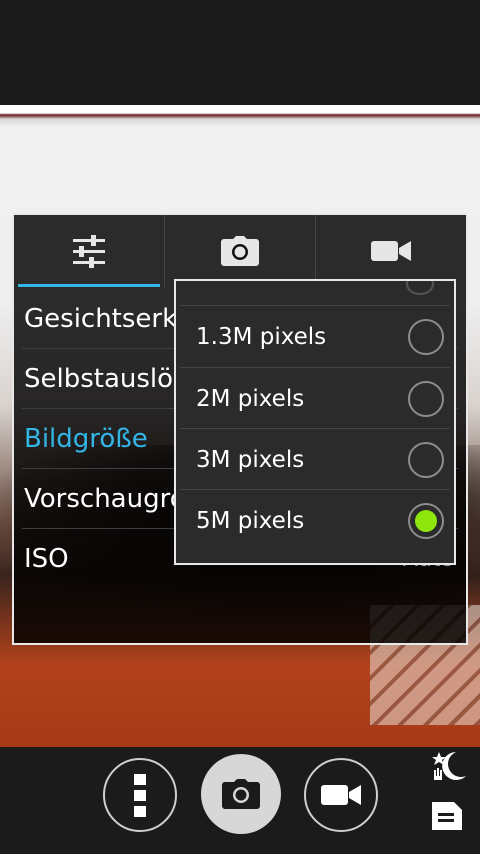 This screenshot has height=854, width=480. What do you see at coordinates (250, 398) in the screenshot?
I see `option-label: 2M pixels` at bounding box center [250, 398].